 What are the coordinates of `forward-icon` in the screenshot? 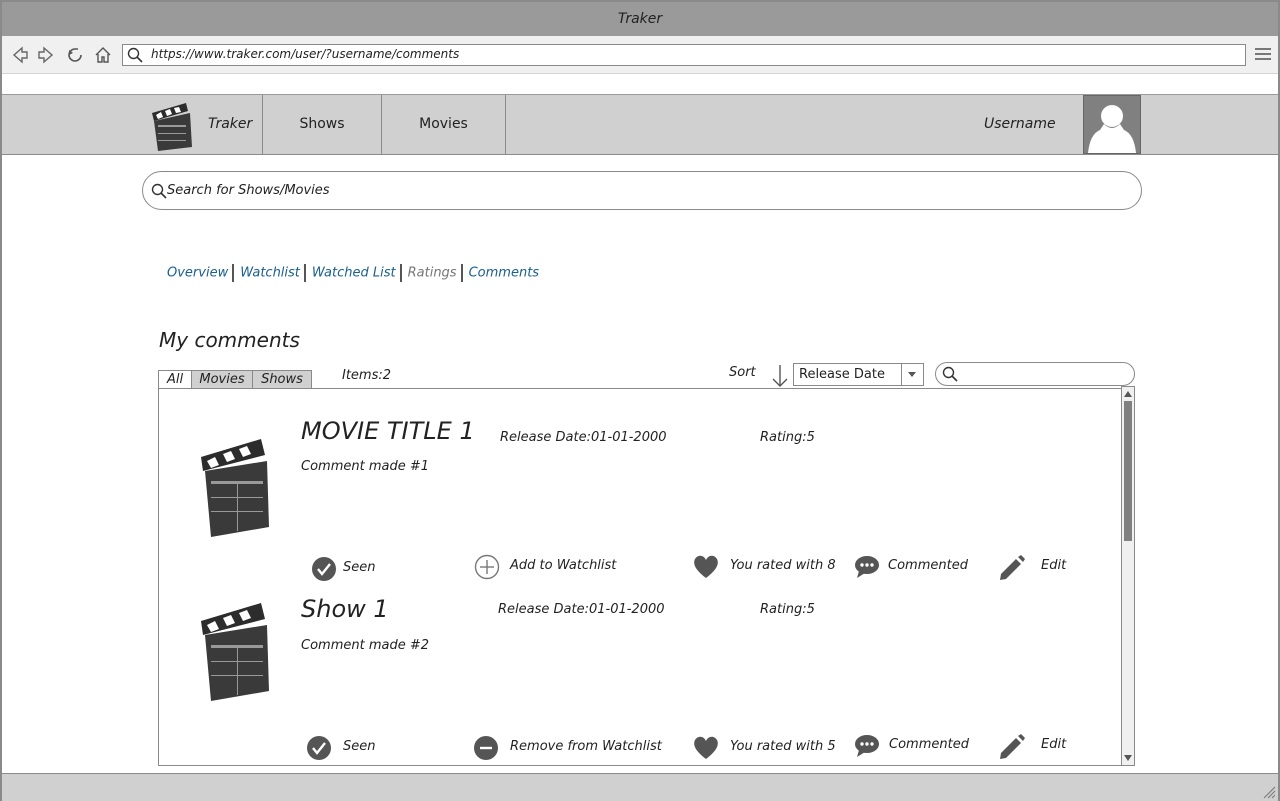 It's located at (46, 55).